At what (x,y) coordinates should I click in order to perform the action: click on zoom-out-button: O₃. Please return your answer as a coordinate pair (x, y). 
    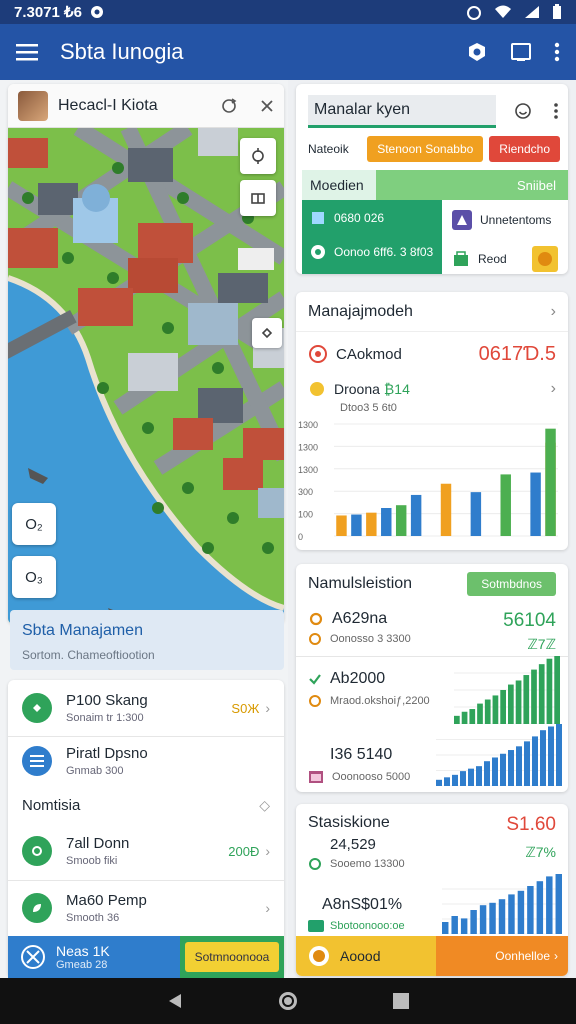
    Looking at the image, I should click on (34, 577).